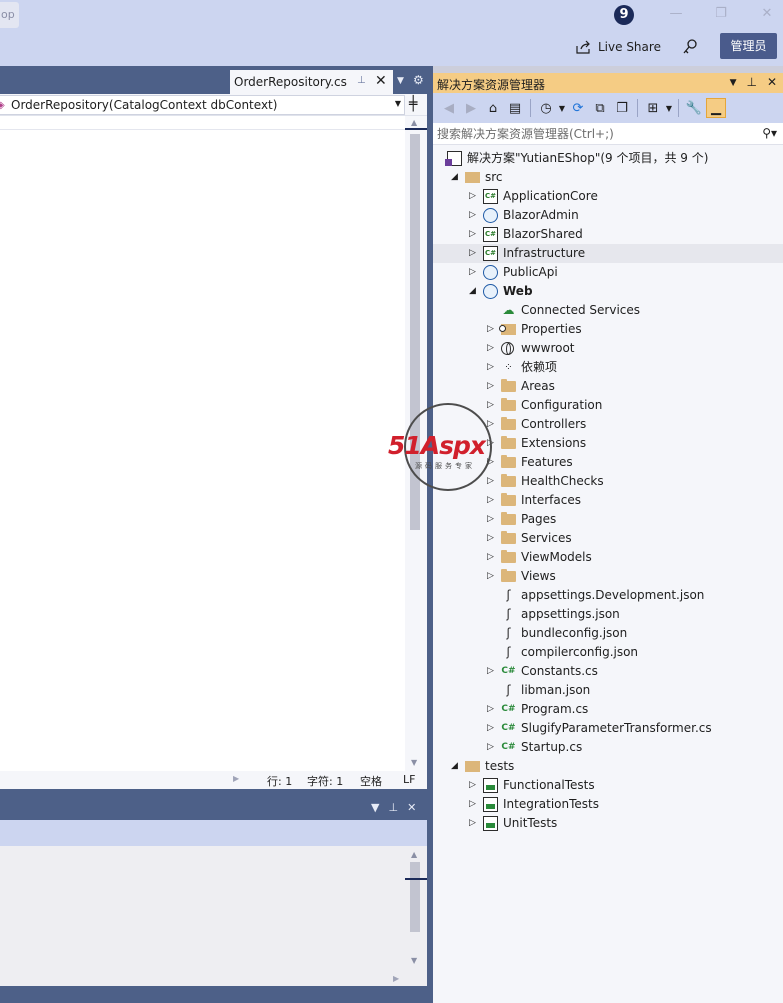 The height and width of the screenshot is (1003, 783). Describe the element at coordinates (608, 196) in the screenshot. I see `tree-item: ▷ C# ApplicationCore` at that location.